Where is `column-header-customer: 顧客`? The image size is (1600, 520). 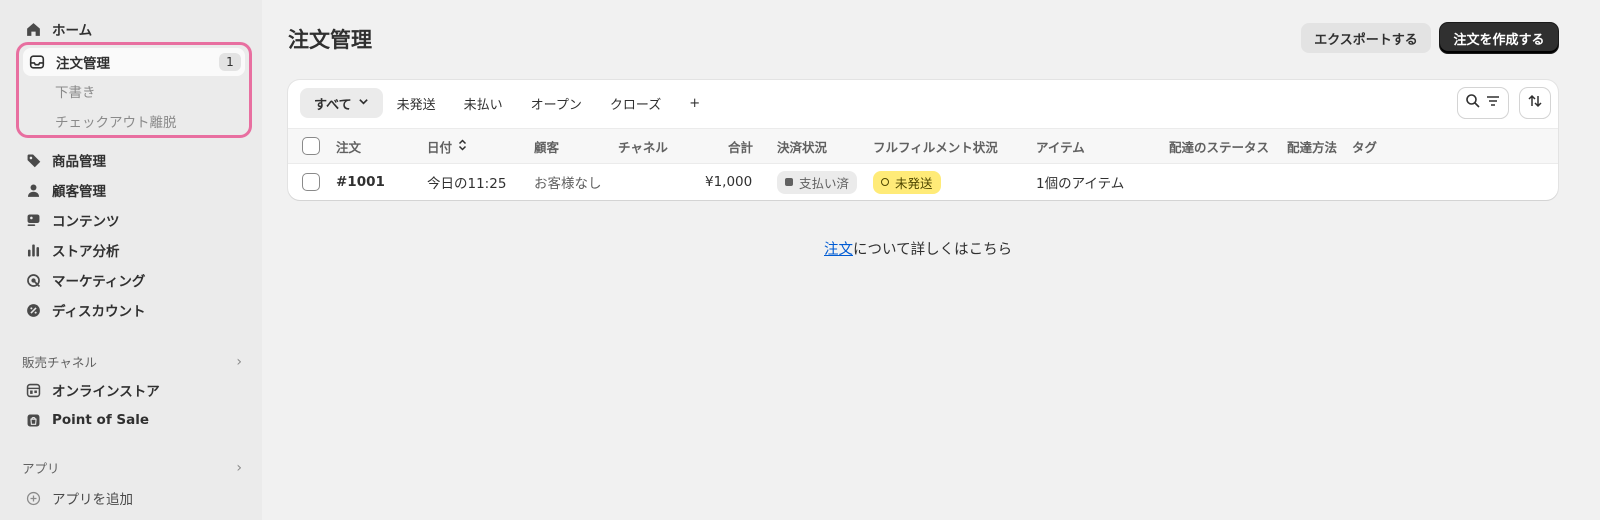
column-header-customer: 顧客 is located at coordinates (547, 147).